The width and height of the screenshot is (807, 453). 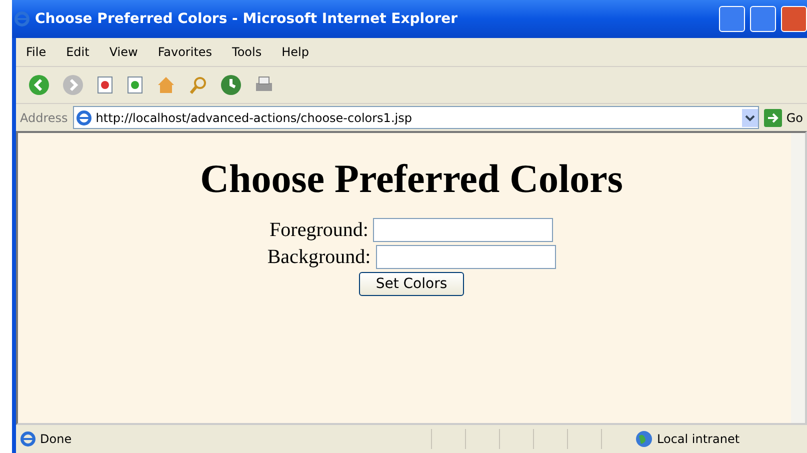 What do you see at coordinates (123, 52) in the screenshot?
I see `menu-item: View` at bounding box center [123, 52].